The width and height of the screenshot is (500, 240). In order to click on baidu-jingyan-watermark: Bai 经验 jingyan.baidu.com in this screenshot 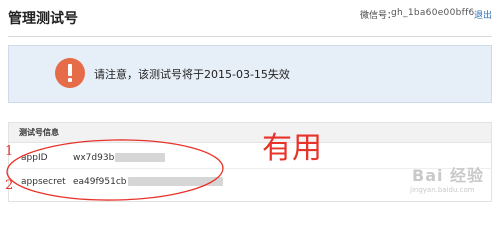, I will do `click(442, 180)`.